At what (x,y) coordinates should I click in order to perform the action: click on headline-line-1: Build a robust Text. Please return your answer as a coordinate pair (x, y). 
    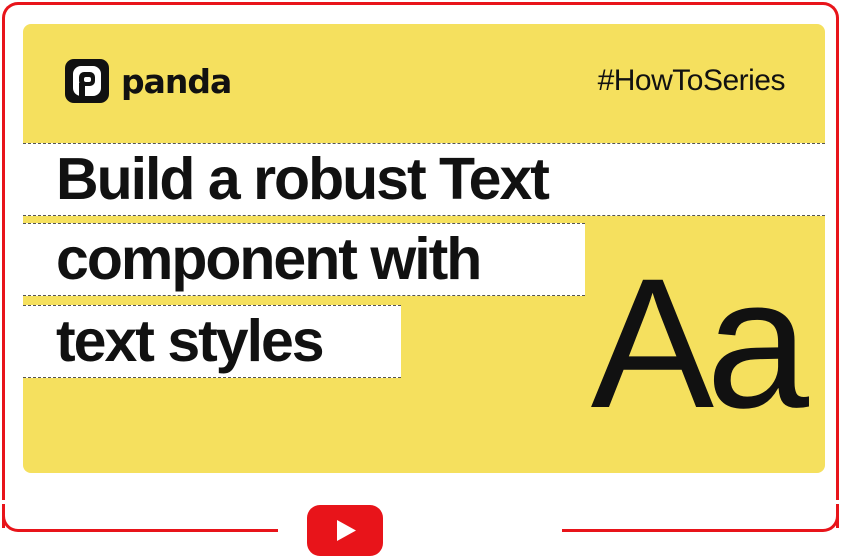
    Looking at the image, I should click on (424, 179).